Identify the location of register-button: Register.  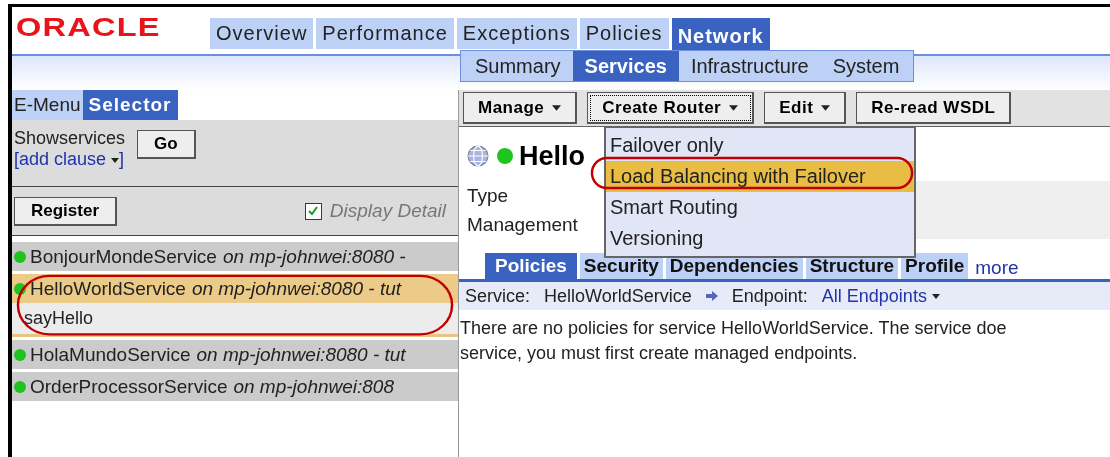
(66, 211).